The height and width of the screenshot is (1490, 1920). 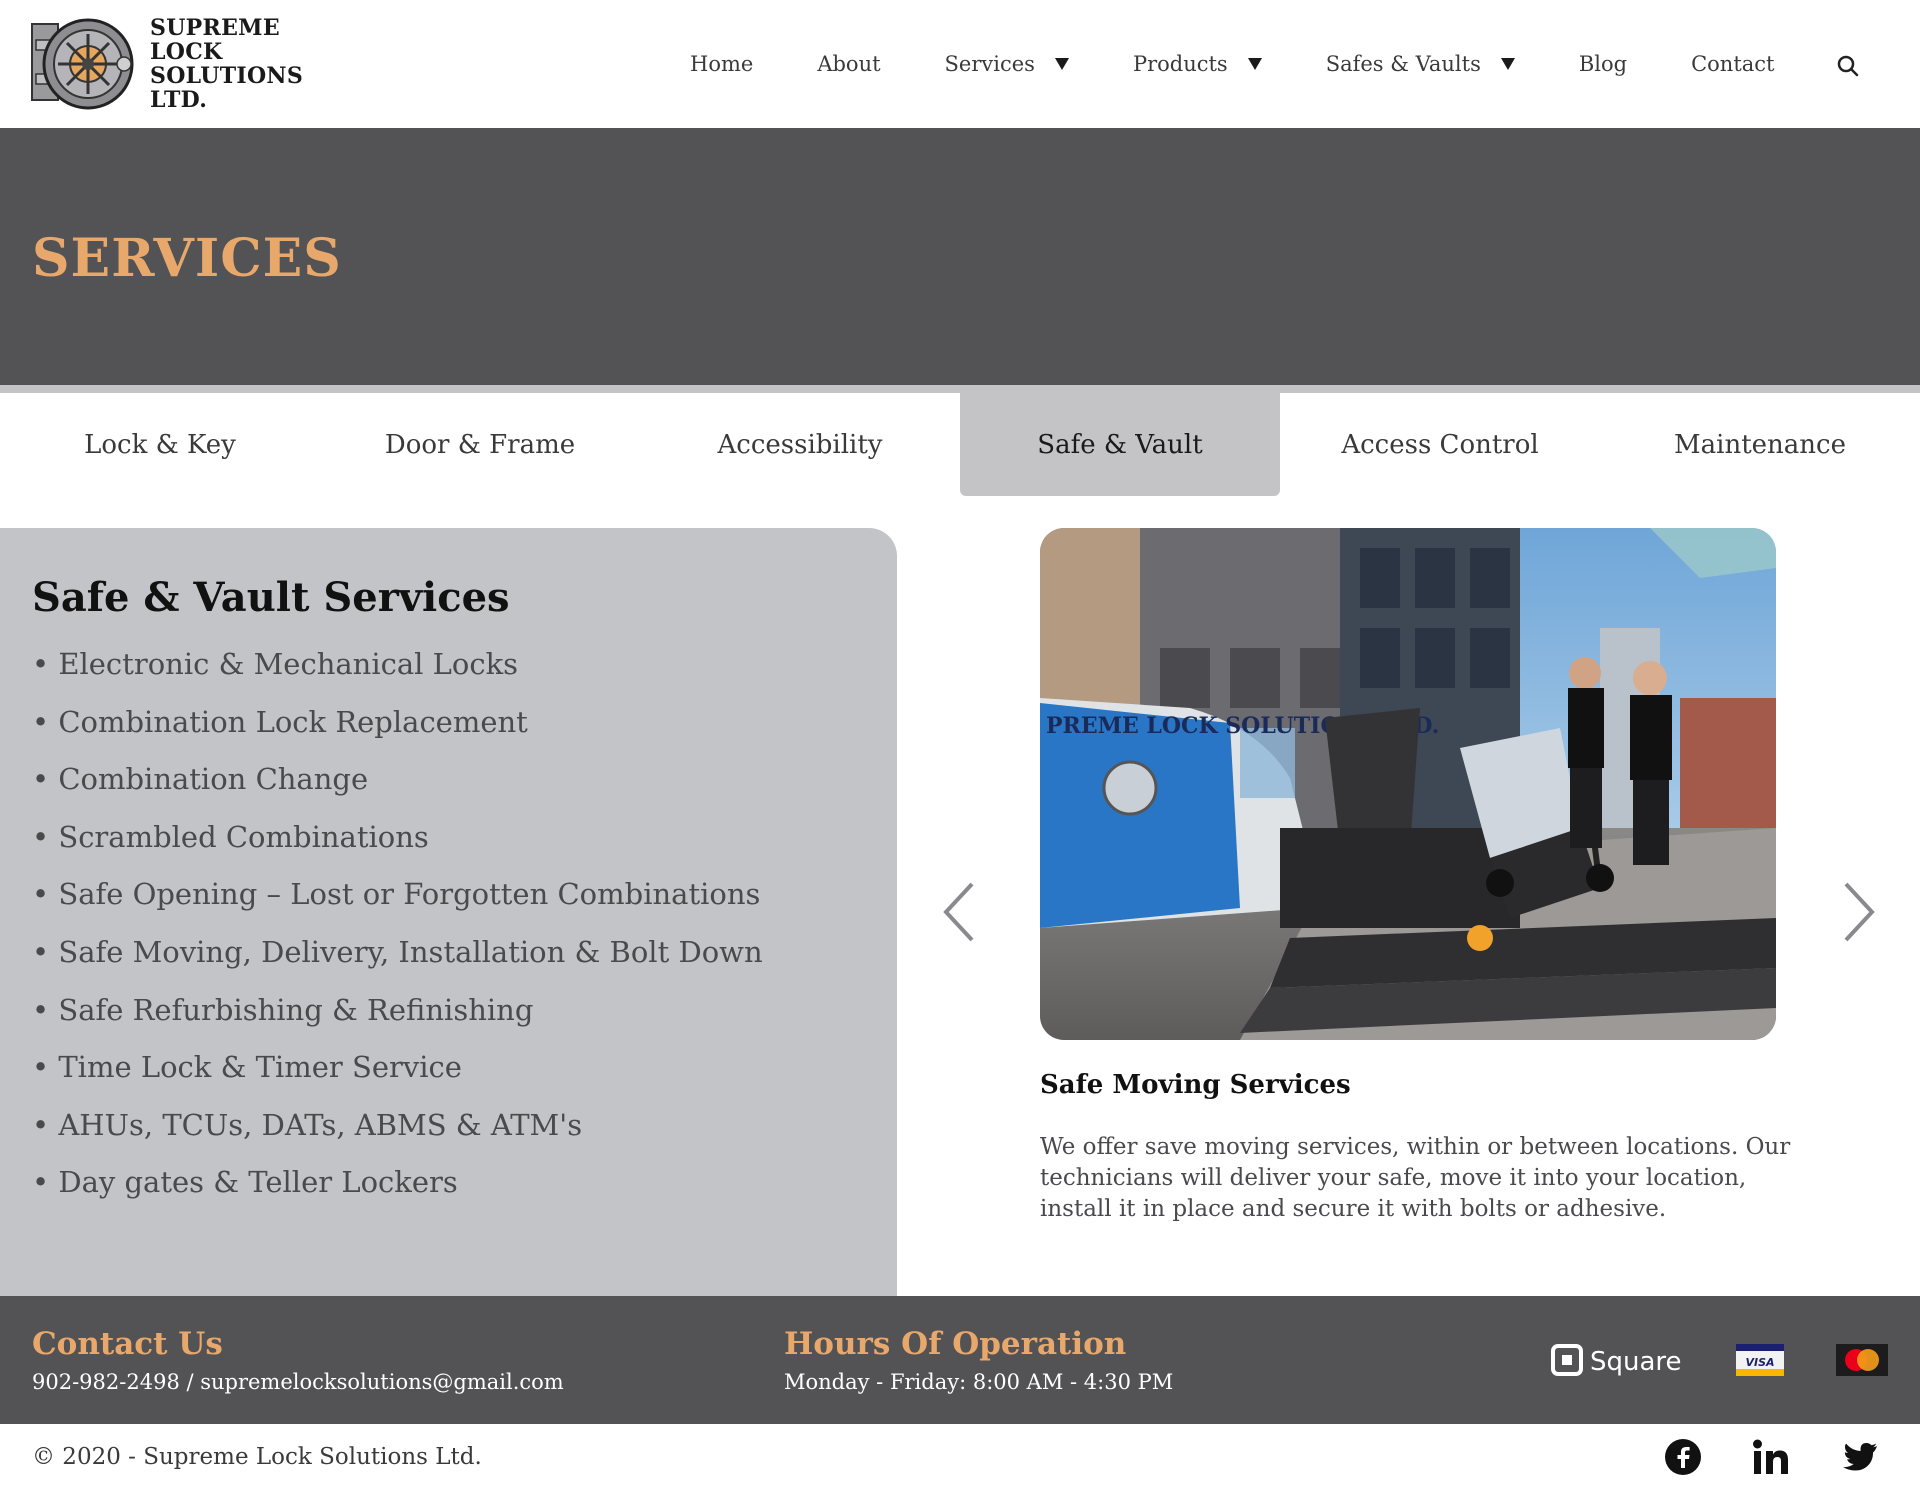 I want to click on nav-contact: Contact, so click(x=1732, y=64).